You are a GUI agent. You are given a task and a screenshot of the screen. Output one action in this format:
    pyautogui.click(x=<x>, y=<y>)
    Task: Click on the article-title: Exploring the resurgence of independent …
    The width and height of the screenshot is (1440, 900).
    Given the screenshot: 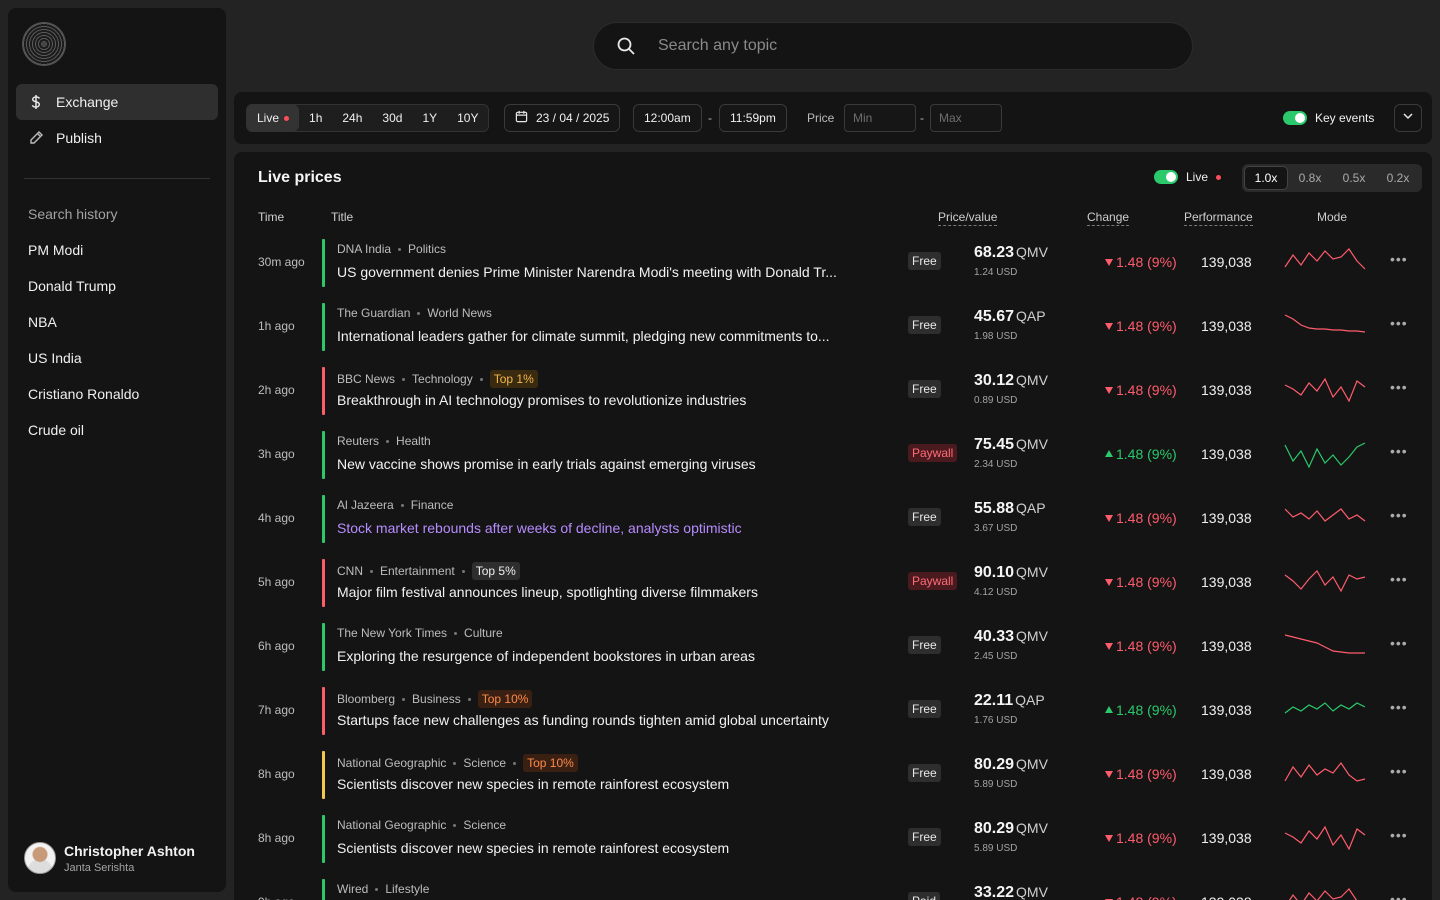 What is the action you would take?
    pyautogui.click(x=593, y=656)
    